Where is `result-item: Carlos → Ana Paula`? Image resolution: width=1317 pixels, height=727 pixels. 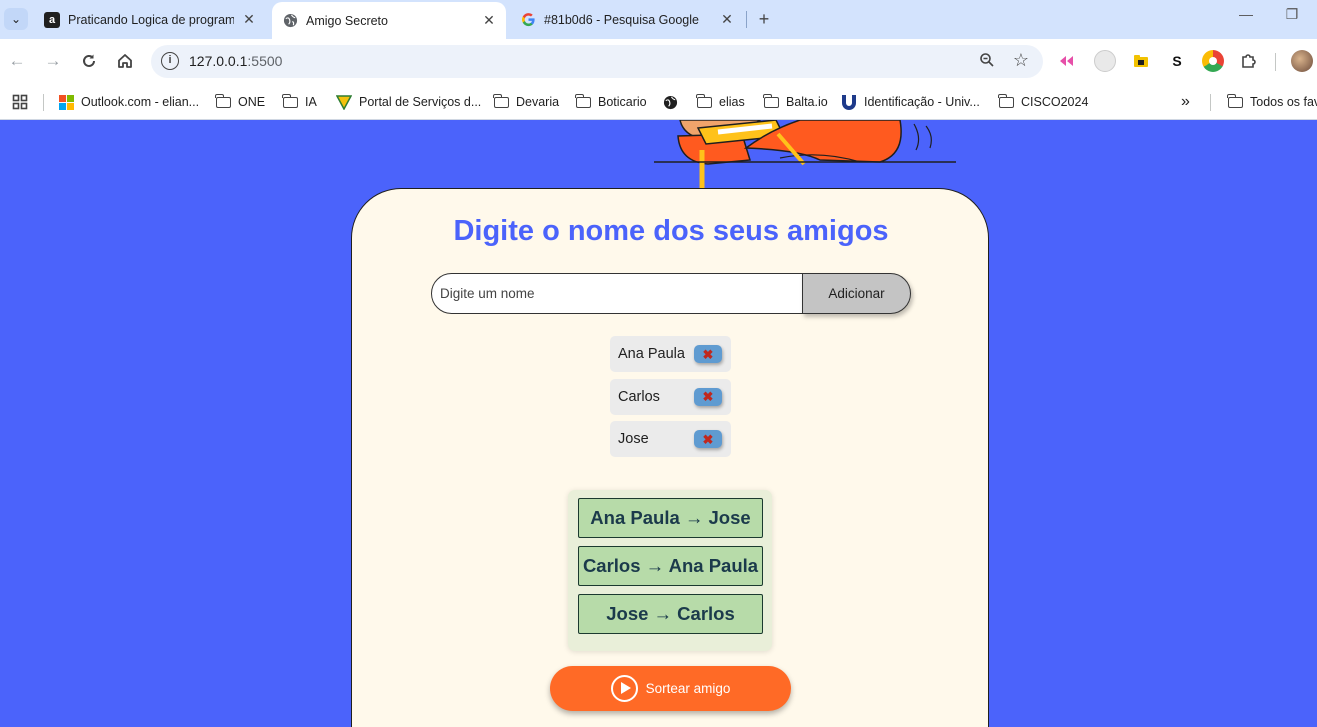
result-item: Carlos → Ana Paula is located at coordinates (670, 566).